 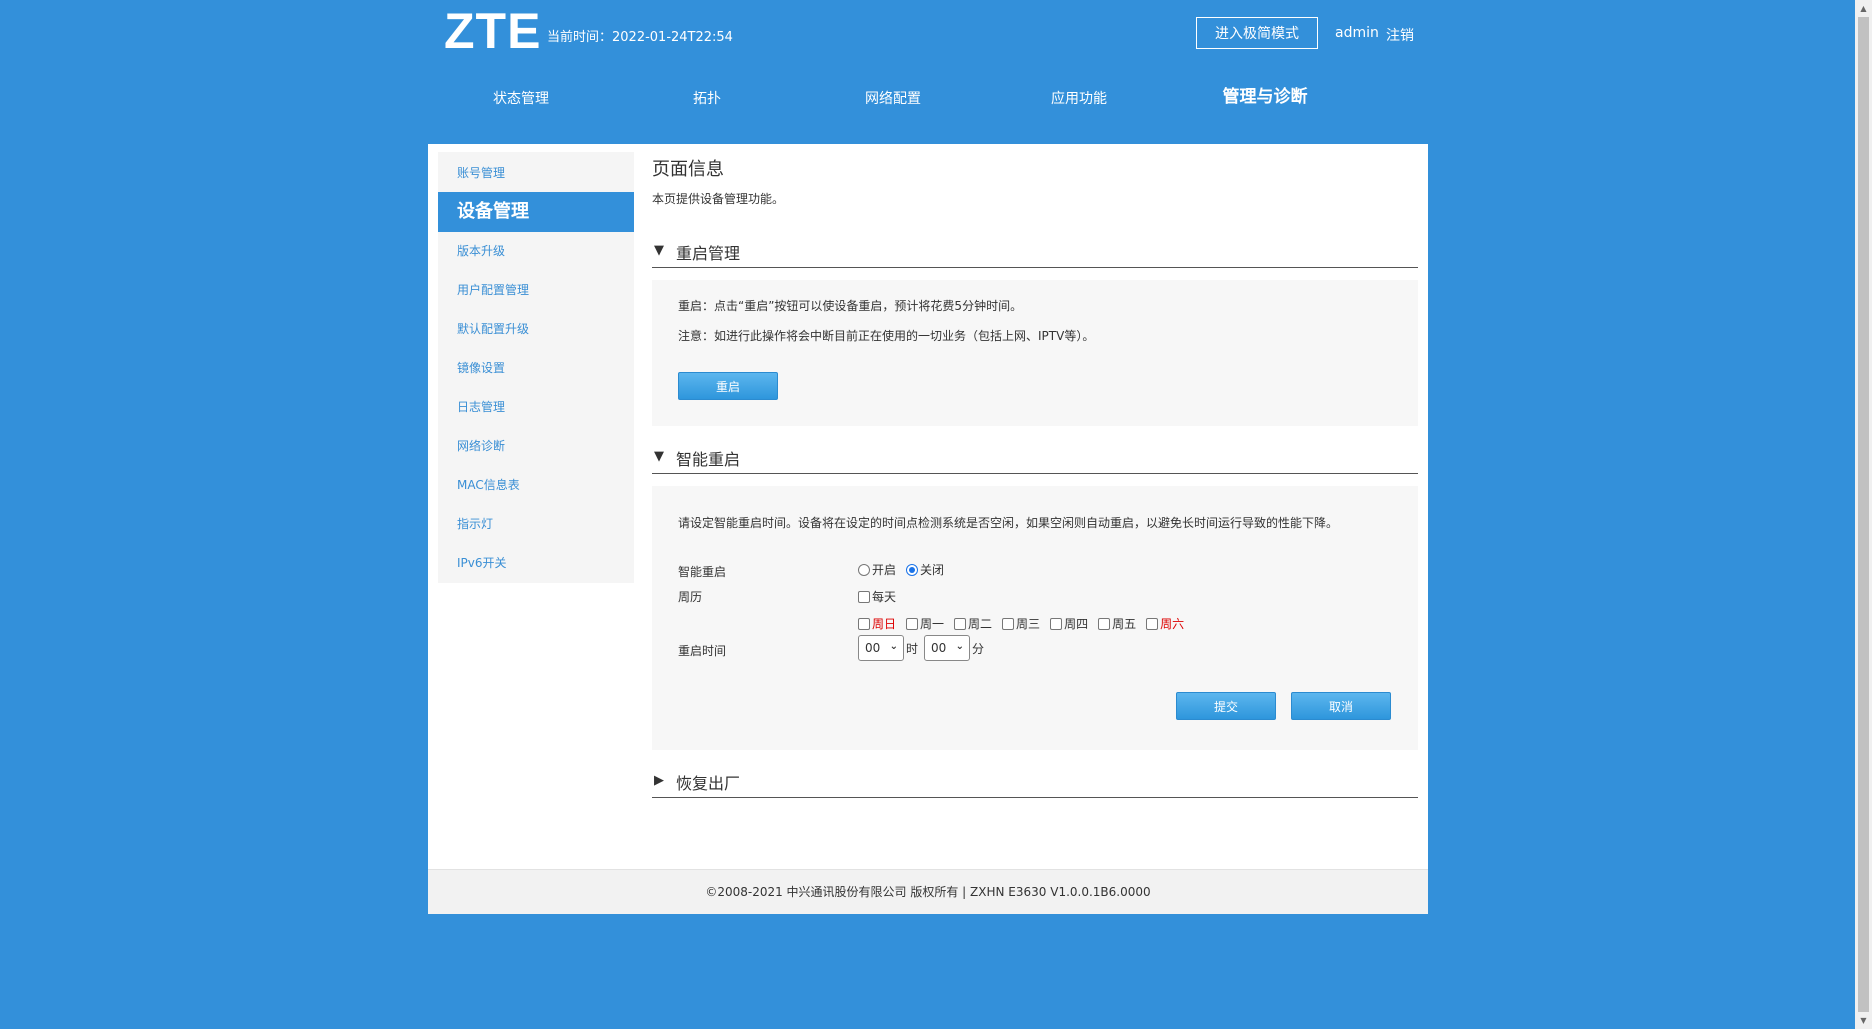 What do you see at coordinates (1056, 623) in the screenshot?
I see `thursday-checkbox` at bounding box center [1056, 623].